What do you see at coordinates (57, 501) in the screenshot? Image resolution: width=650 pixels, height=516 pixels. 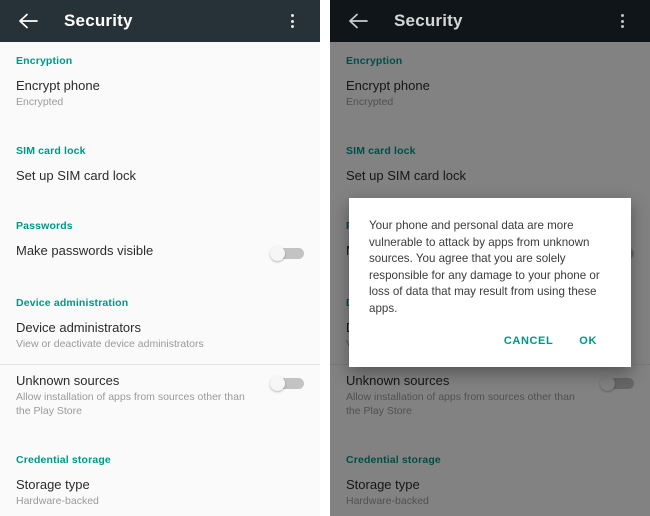 I see `list-item-subtitle: Hardware-backed` at bounding box center [57, 501].